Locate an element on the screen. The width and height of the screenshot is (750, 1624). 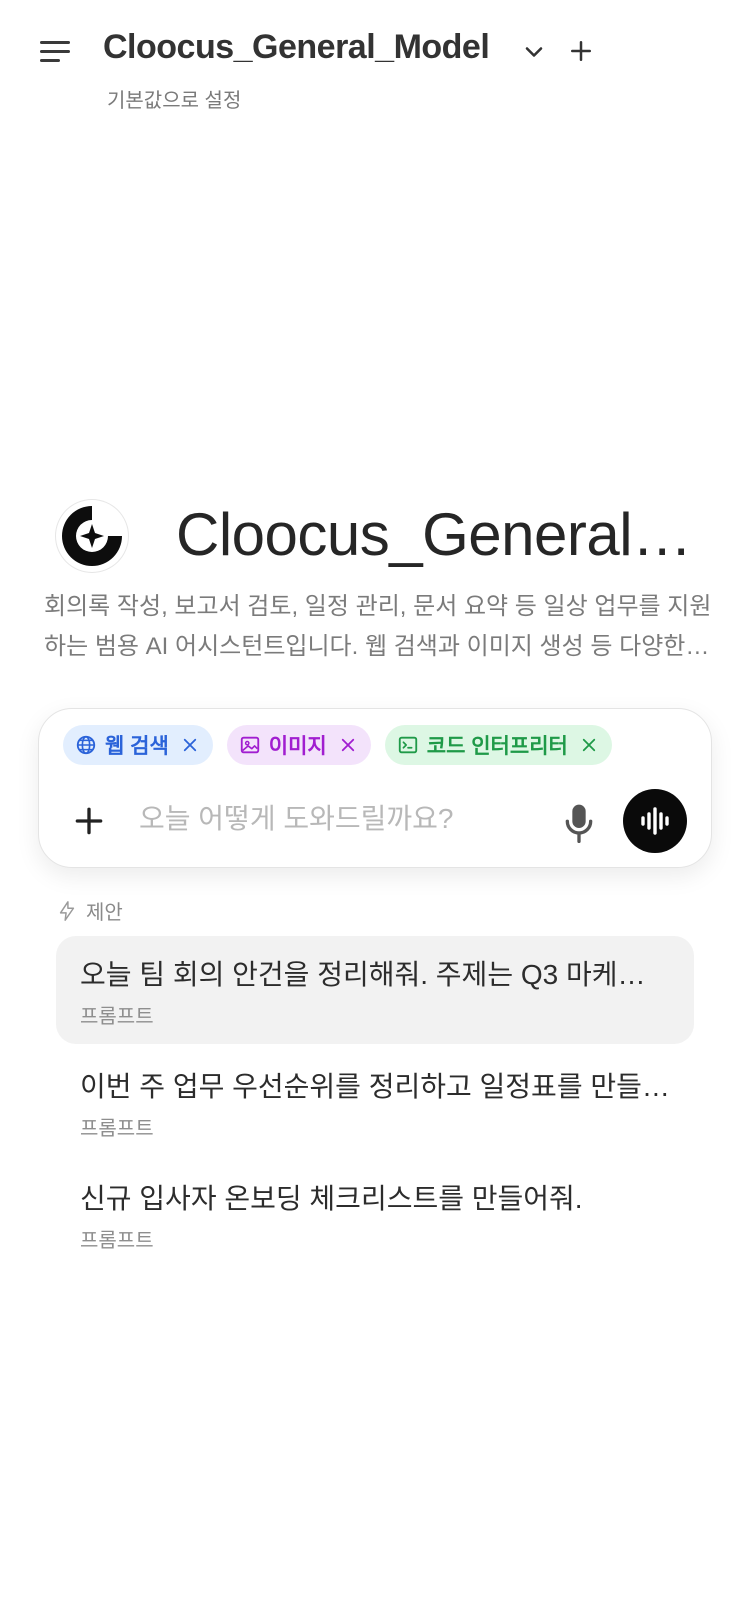
suggestion-item: 이번 주 업무 우선순위를 정리하고 일정표를 만들어줘. 프롬프트 is located at coordinates (375, 1102).